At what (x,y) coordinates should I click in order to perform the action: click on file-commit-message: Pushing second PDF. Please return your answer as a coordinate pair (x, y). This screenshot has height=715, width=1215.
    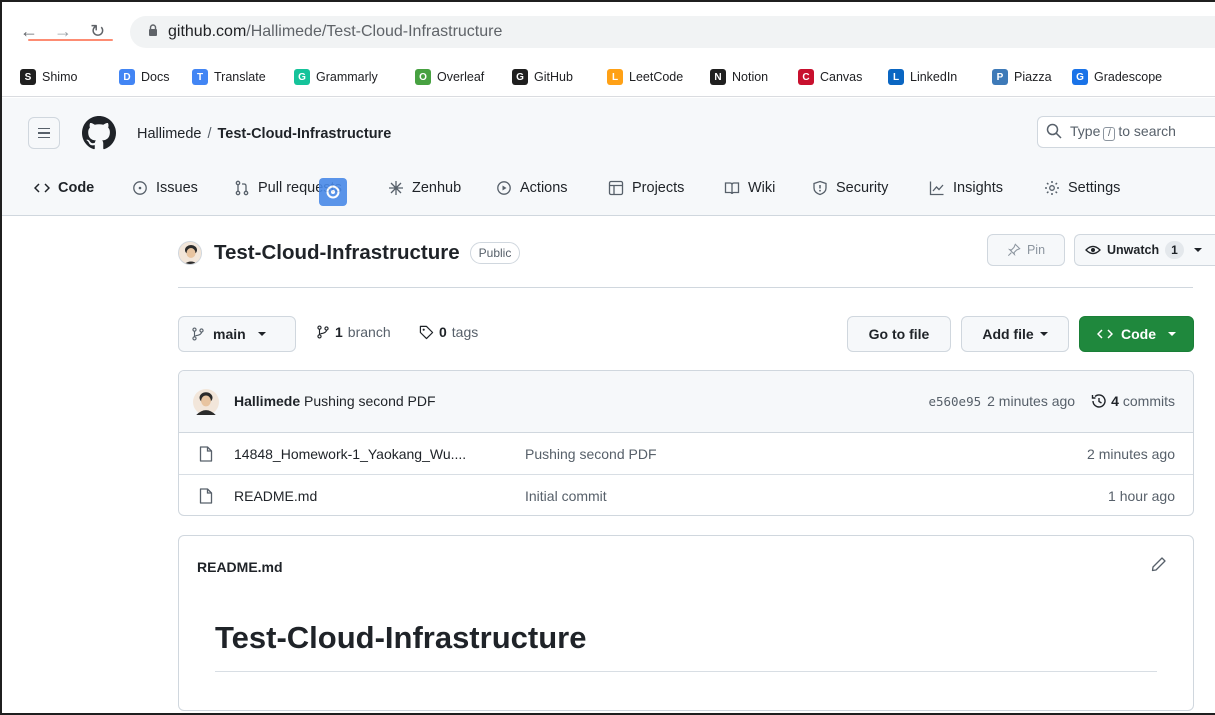
    Looking at the image, I should click on (591, 454).